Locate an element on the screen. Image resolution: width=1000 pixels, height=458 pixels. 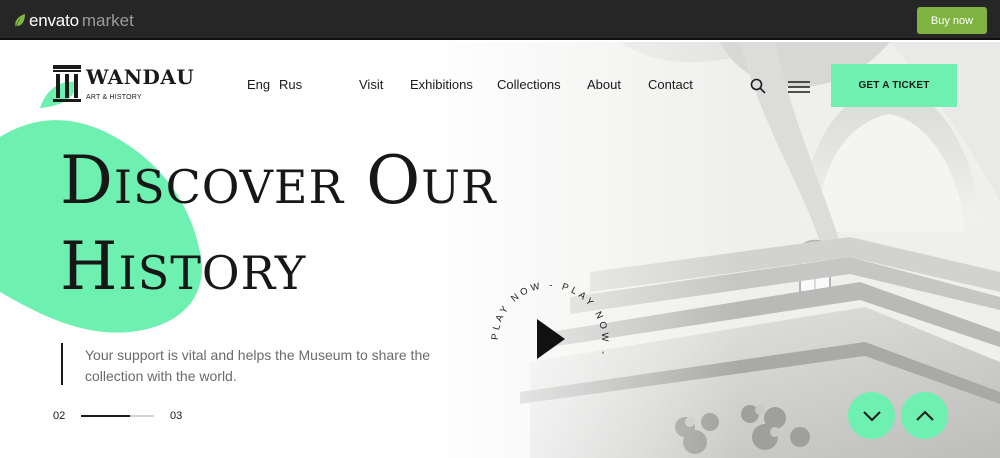
columns-logo-icon is located at coordinates (67, 83).